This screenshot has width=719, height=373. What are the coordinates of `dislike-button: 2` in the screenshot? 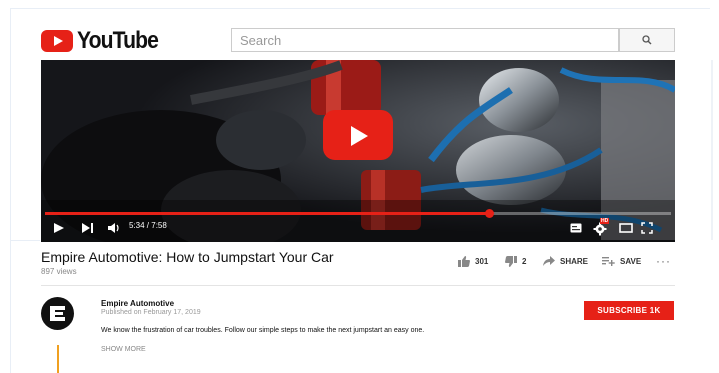 It's located at (515, 261).